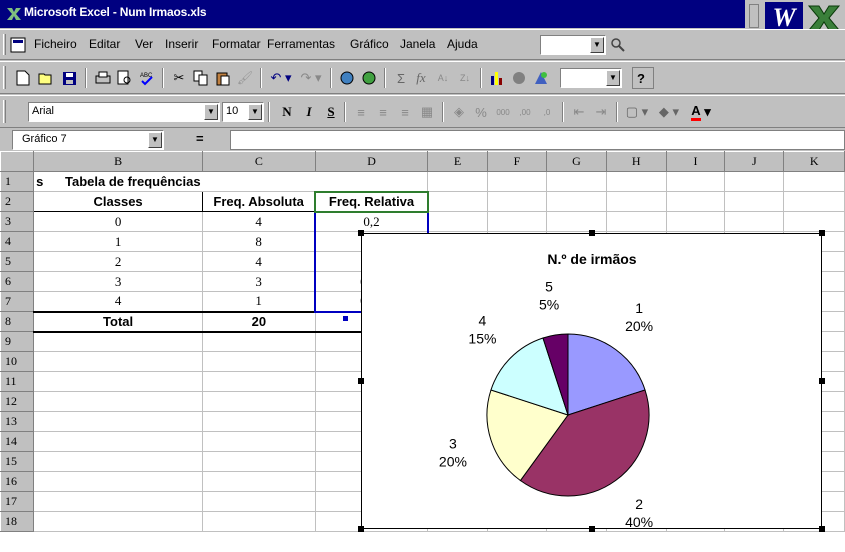  I want to click on format-painter-icon: 🖌, so click(245, 78).